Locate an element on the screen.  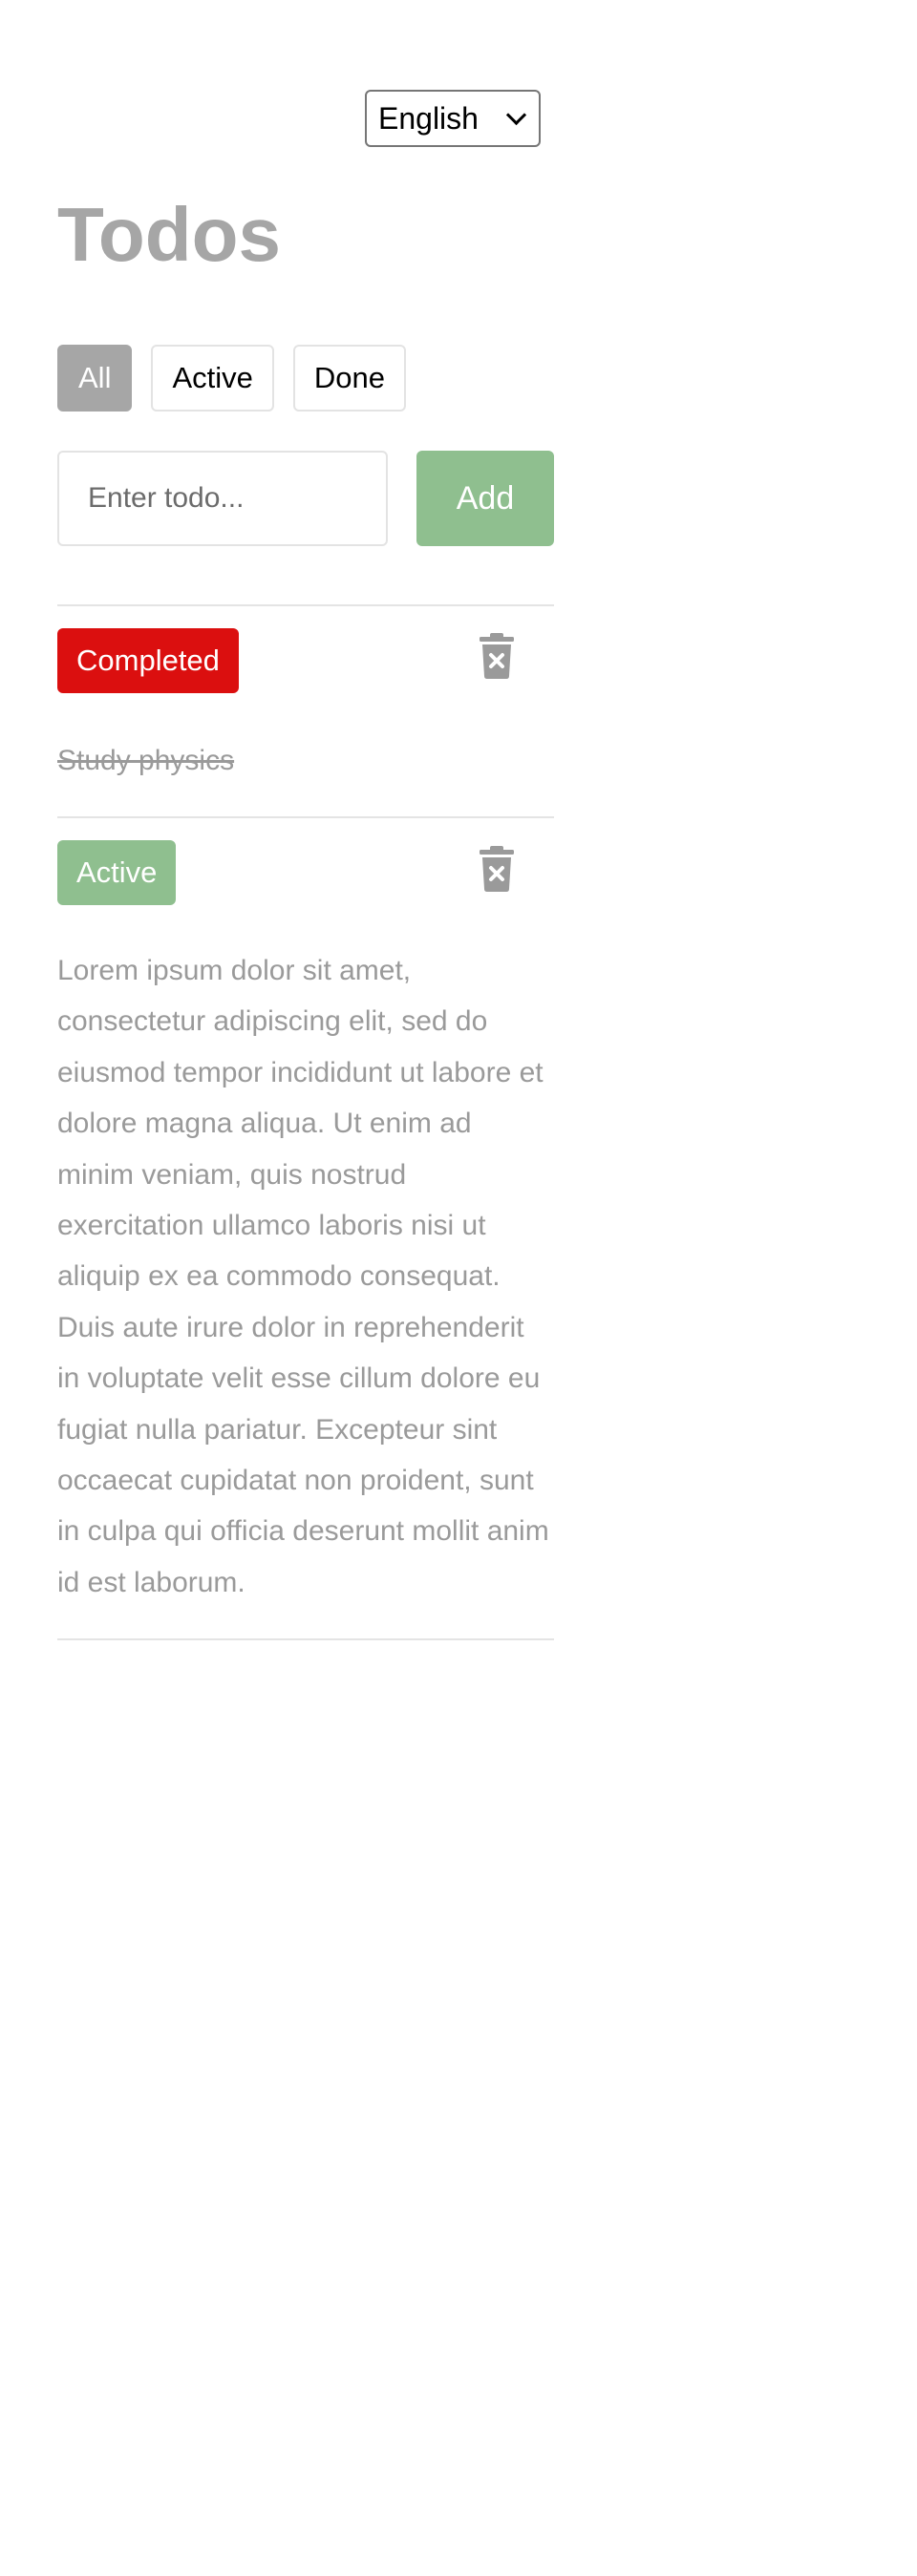
chevron-down-icon is located at coordinates (516, 114).